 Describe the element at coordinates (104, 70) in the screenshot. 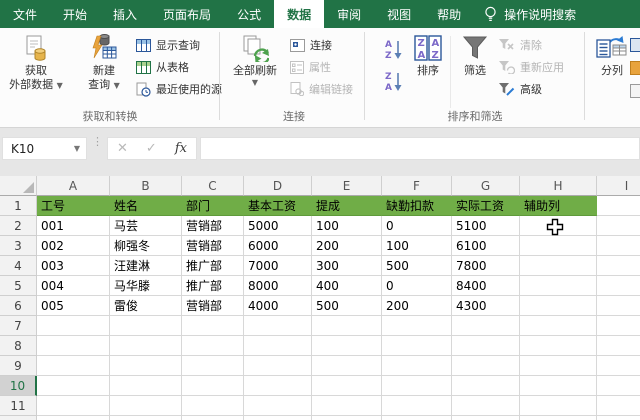

I see `new-query-button: 新建 查询 ▼` at that location.